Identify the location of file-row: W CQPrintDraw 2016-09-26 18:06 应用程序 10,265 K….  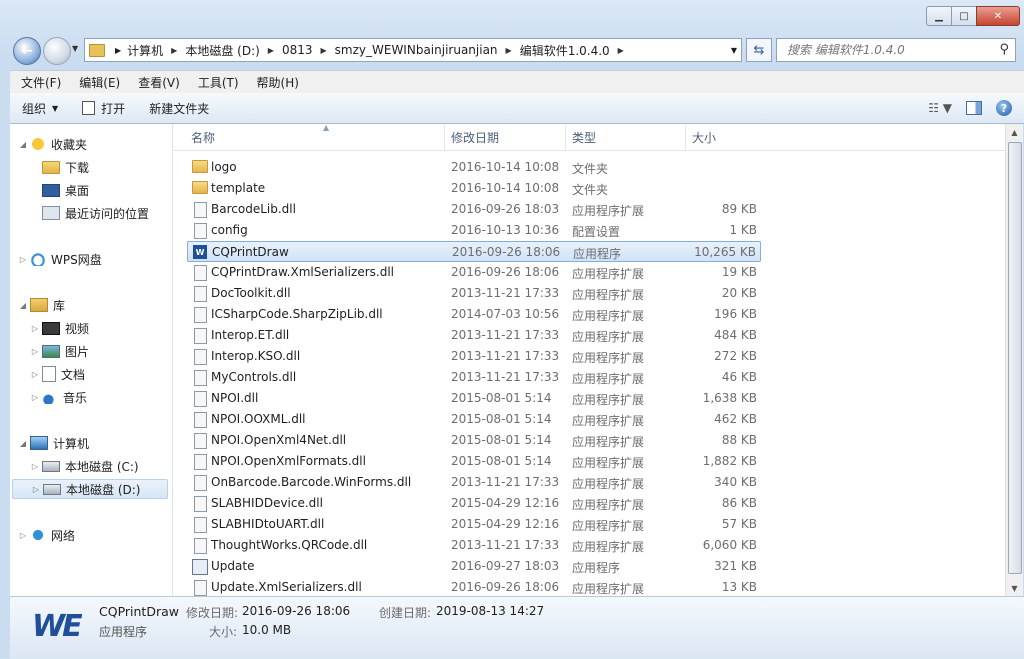
(474, 251).